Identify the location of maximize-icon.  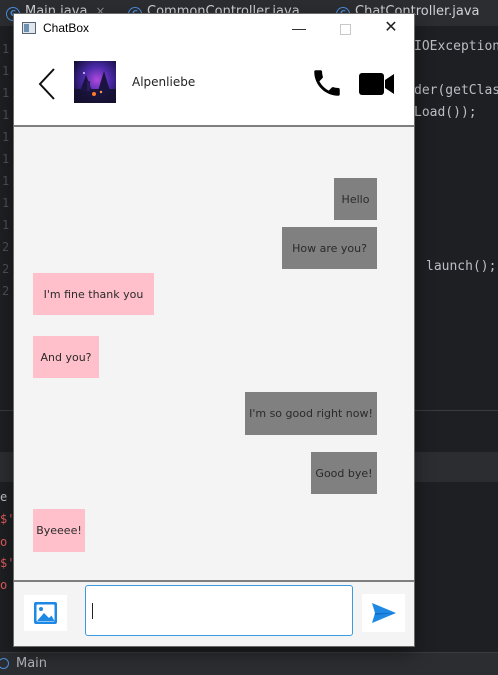
(345, 29).